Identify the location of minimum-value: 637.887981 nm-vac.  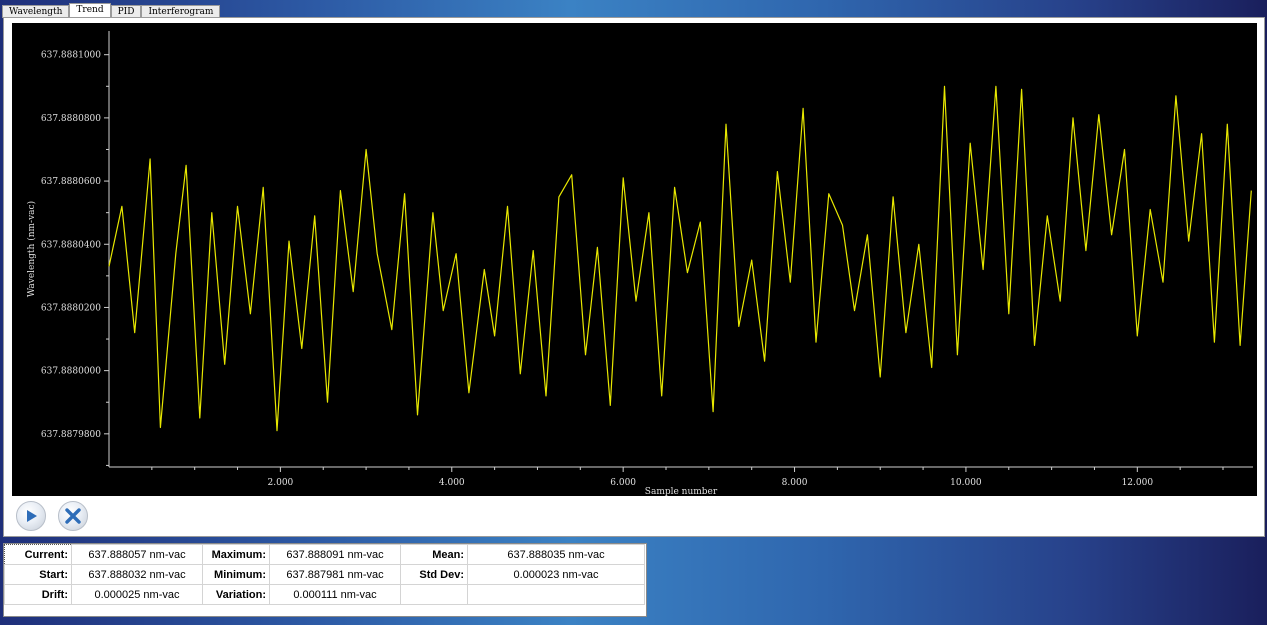
(335, 574).